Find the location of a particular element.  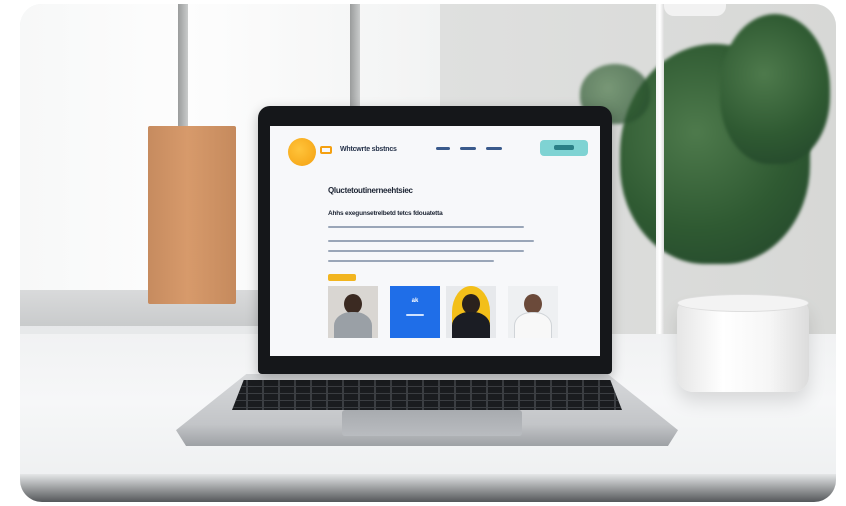

mug-rim is located at coordinates (743, 303).